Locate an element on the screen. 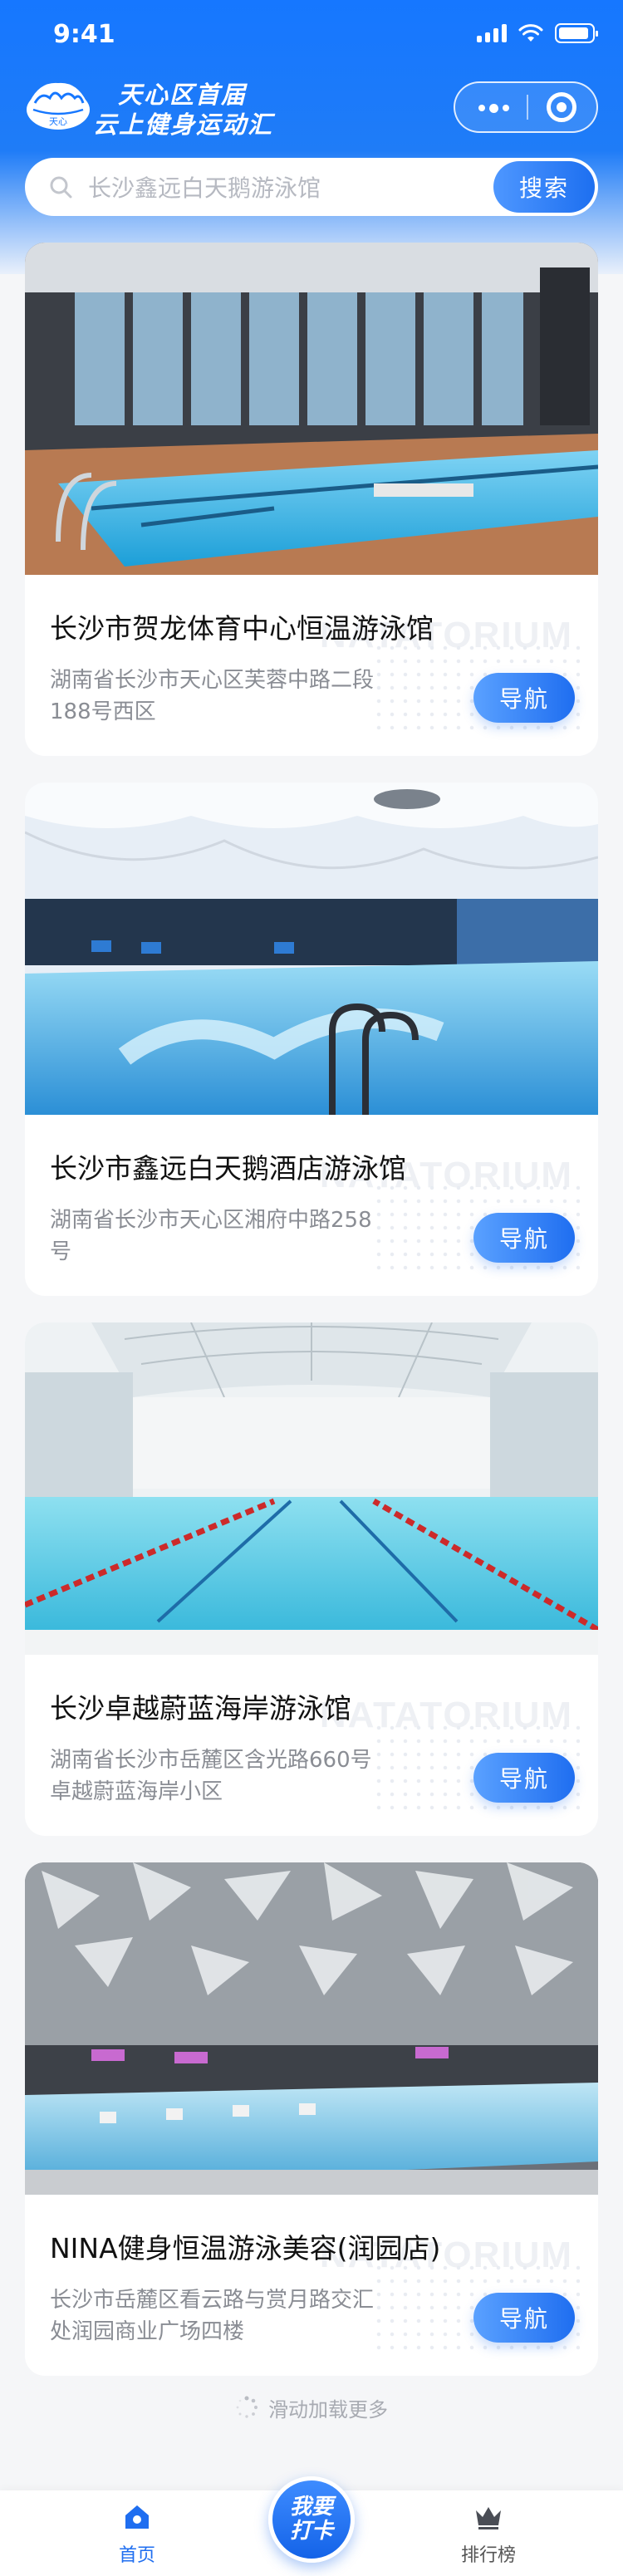 The width and height of the screenshot is (623, 2576). home-icon is located at coordinates (137, 2517).